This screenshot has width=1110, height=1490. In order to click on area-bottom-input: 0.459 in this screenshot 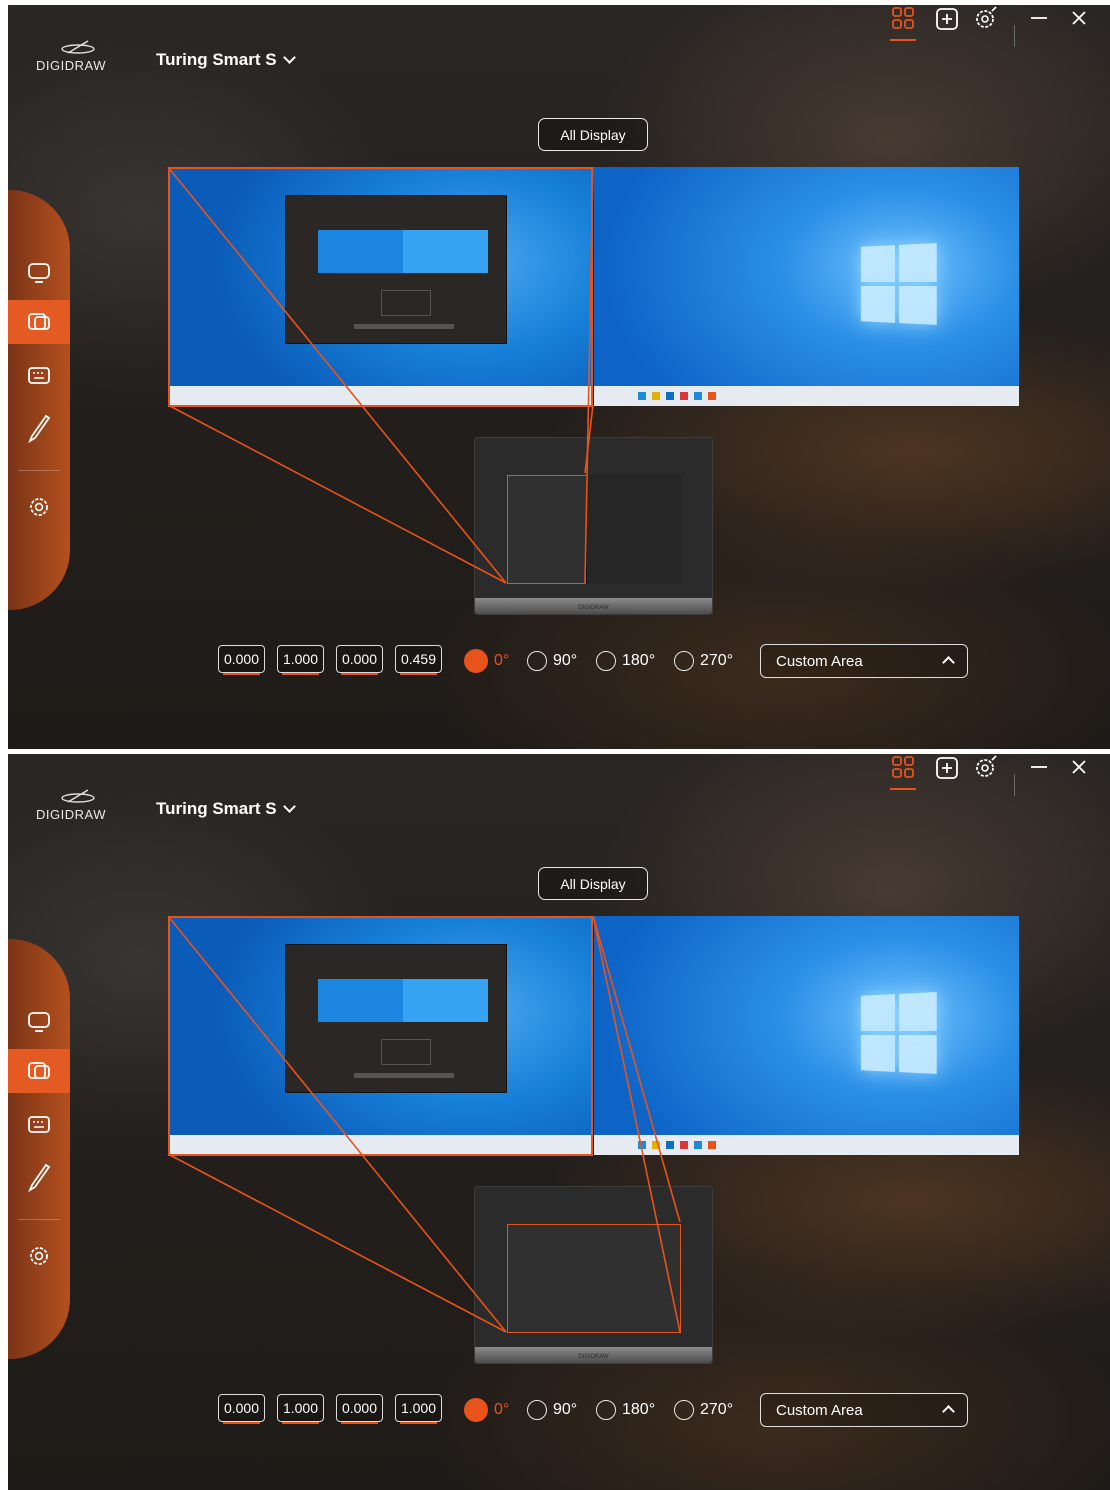, I will do `click(418, 660)`.